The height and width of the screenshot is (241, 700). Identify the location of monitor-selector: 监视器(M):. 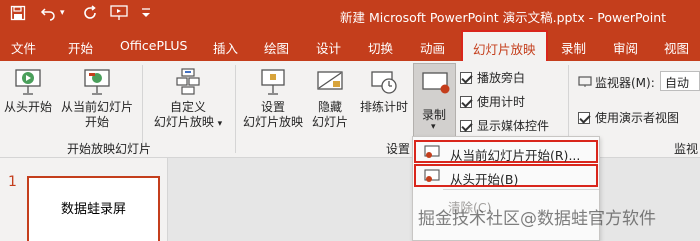
(616, 82).